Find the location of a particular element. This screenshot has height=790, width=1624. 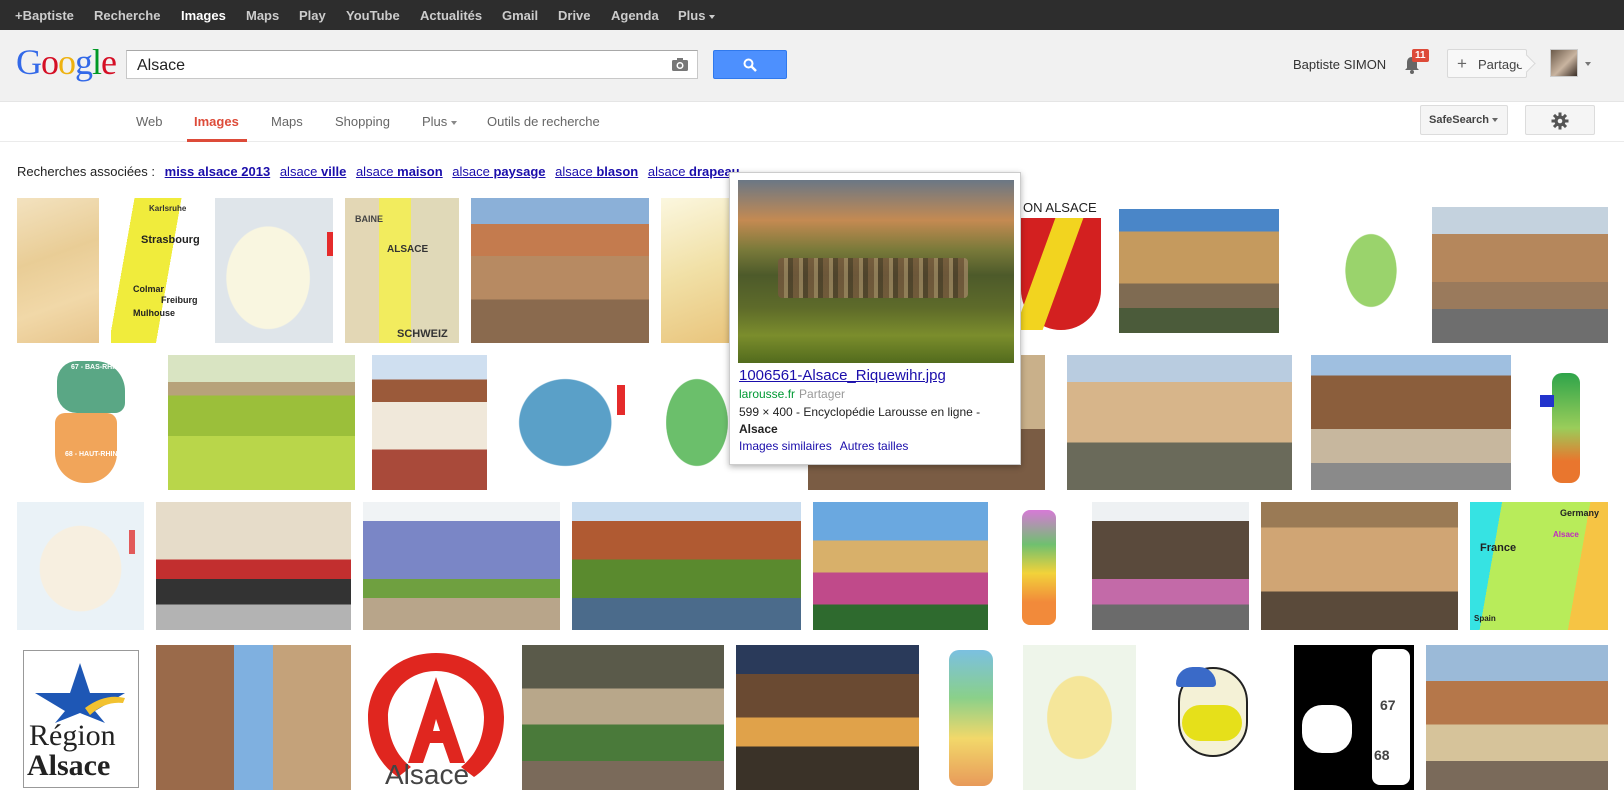

related-link: alsace drapeau is located at coordinates (694, 171).